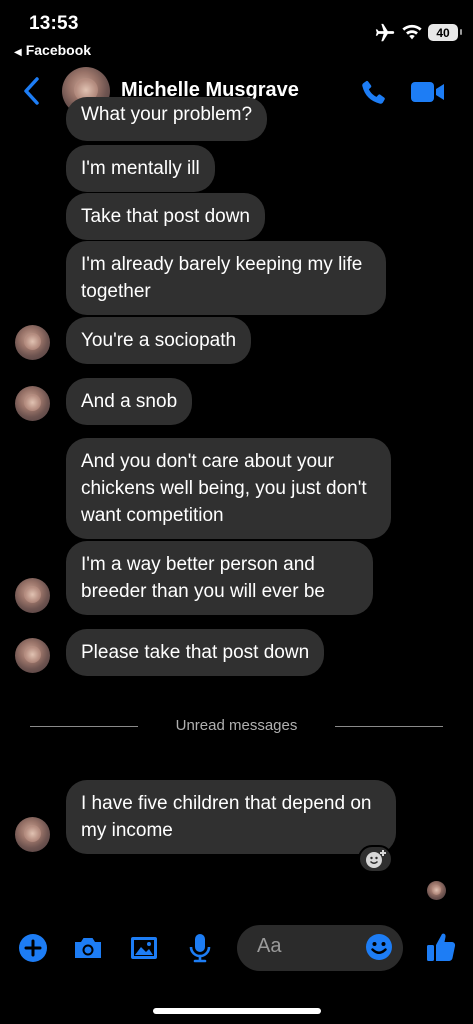  Describe the element at coordinates (445, 32) in the screenshot. I see `battery-indicator: 40` at that location.